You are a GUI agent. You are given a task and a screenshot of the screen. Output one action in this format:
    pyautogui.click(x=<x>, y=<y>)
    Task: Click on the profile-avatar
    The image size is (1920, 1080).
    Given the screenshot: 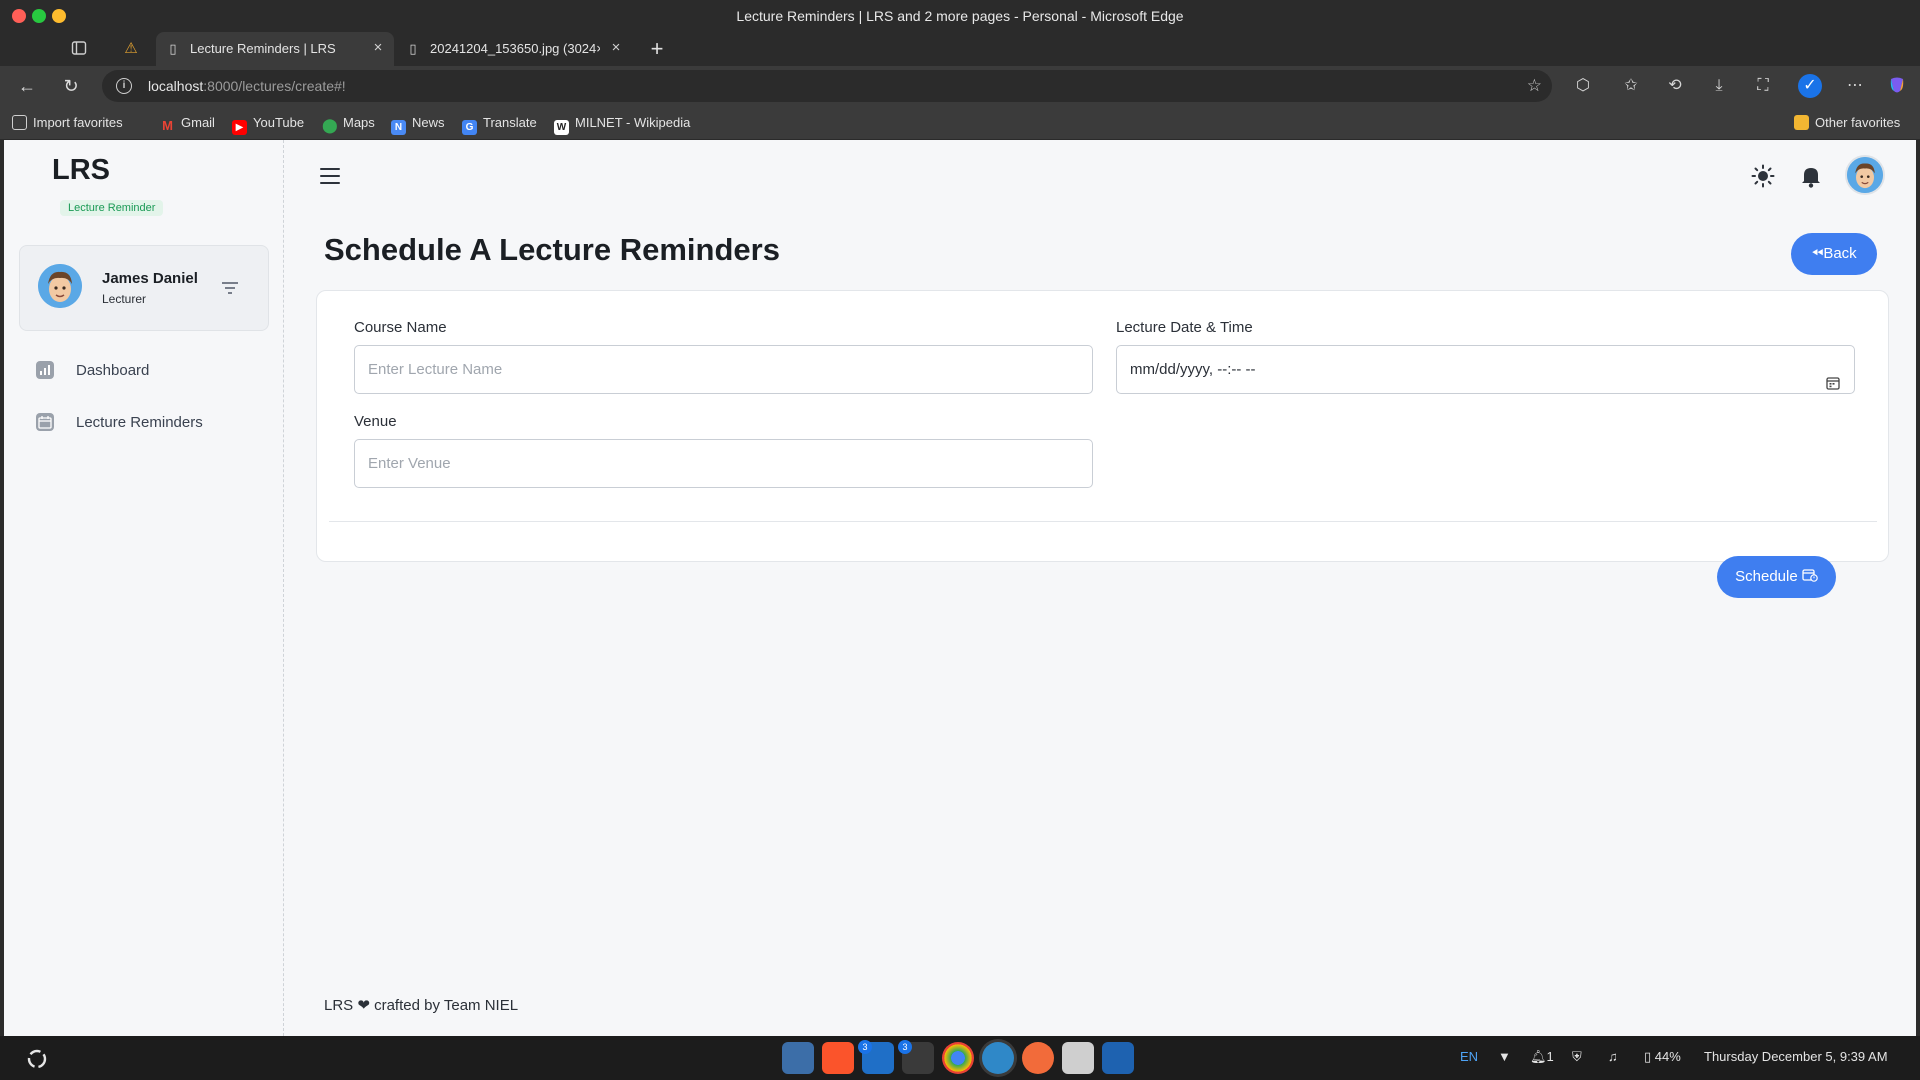 What is the action you would take?
    pyautogui.click(x=1865, y=175)
    